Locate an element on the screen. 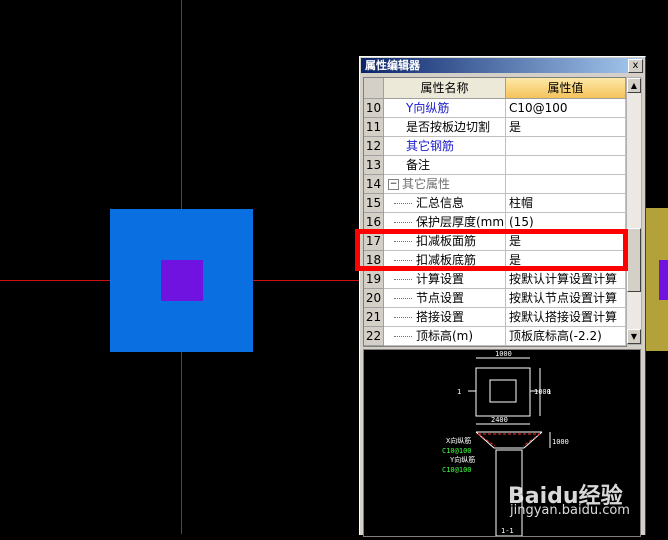  property-value: 顶板底标高(-2.2) is located at coordinates (566, 336).